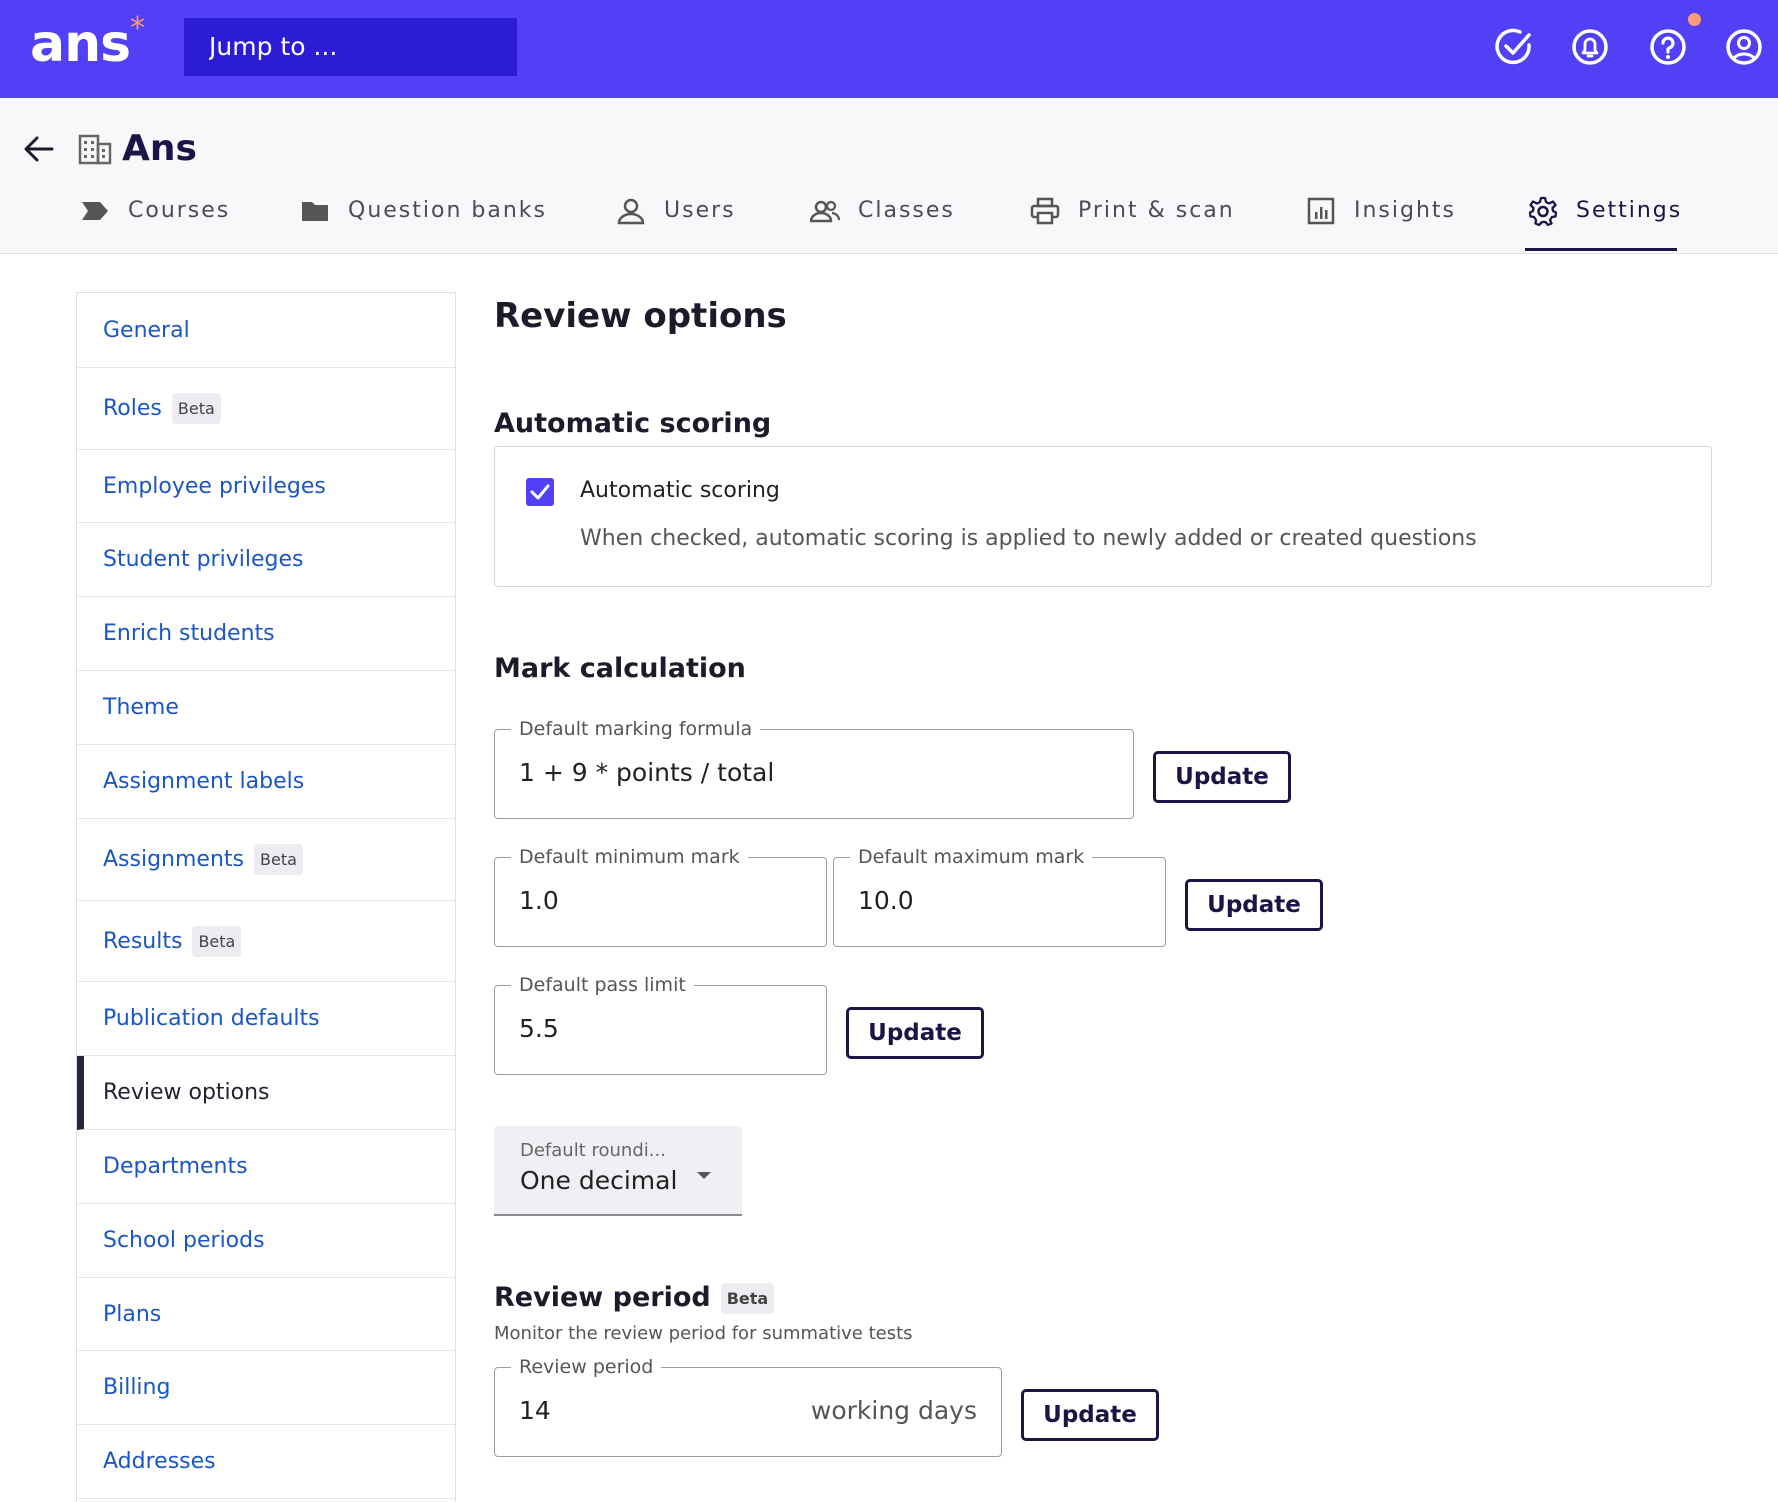  I want to click on gear-icon, so click(1543, 211).